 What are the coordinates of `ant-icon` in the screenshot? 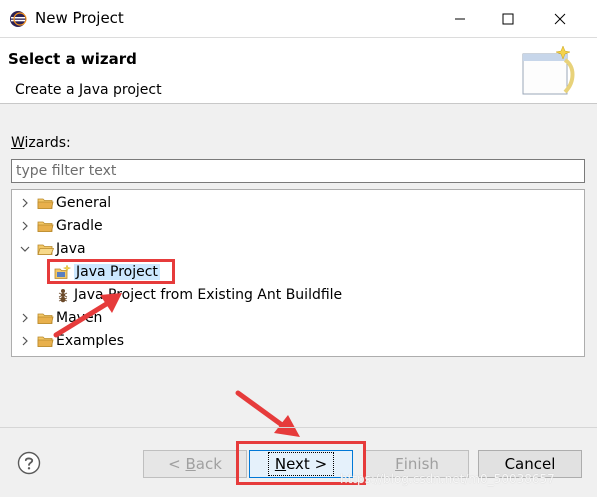 It's located at (63, 295).